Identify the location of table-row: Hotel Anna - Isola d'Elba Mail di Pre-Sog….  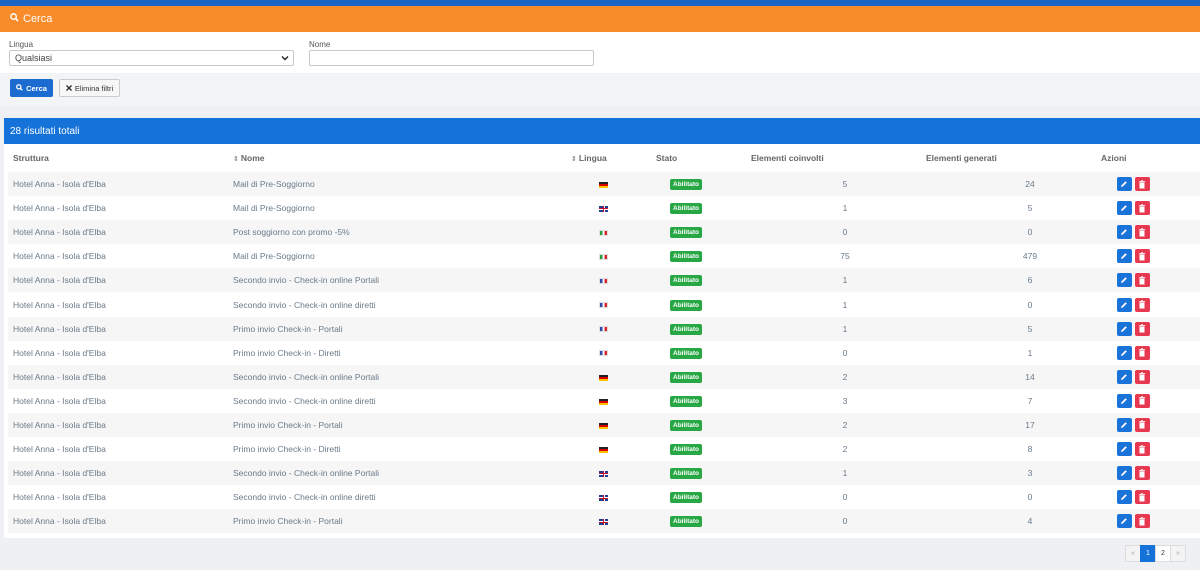
(604, 184).